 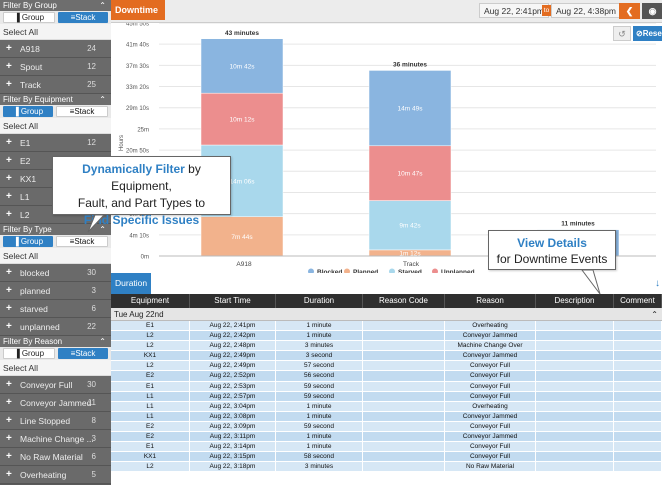 I want to click on table-row: E1 Aug 22, 2:41pm 1 minute Overheating, so click(x=386, y=326).